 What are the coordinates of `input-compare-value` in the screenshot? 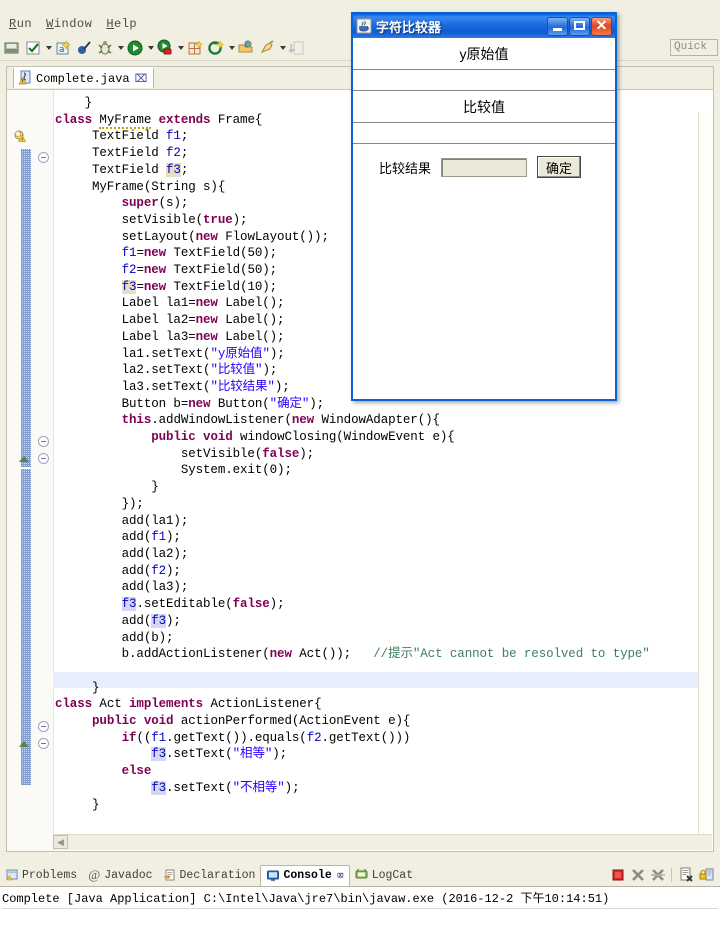 It's located at (484, 133).